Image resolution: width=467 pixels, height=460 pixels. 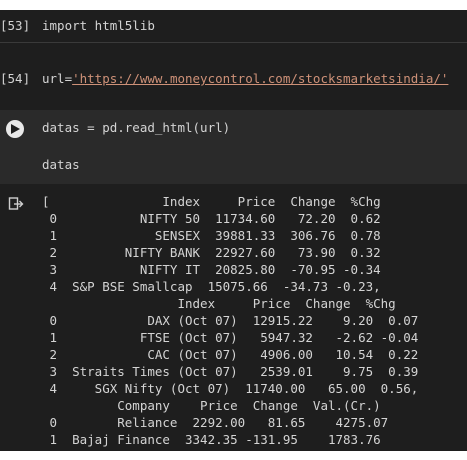 What do you see at coordinates (233, 26) in the screenshot?
I see `code-cell-53: [53] import html5lib` at bounding box center [233, 26].